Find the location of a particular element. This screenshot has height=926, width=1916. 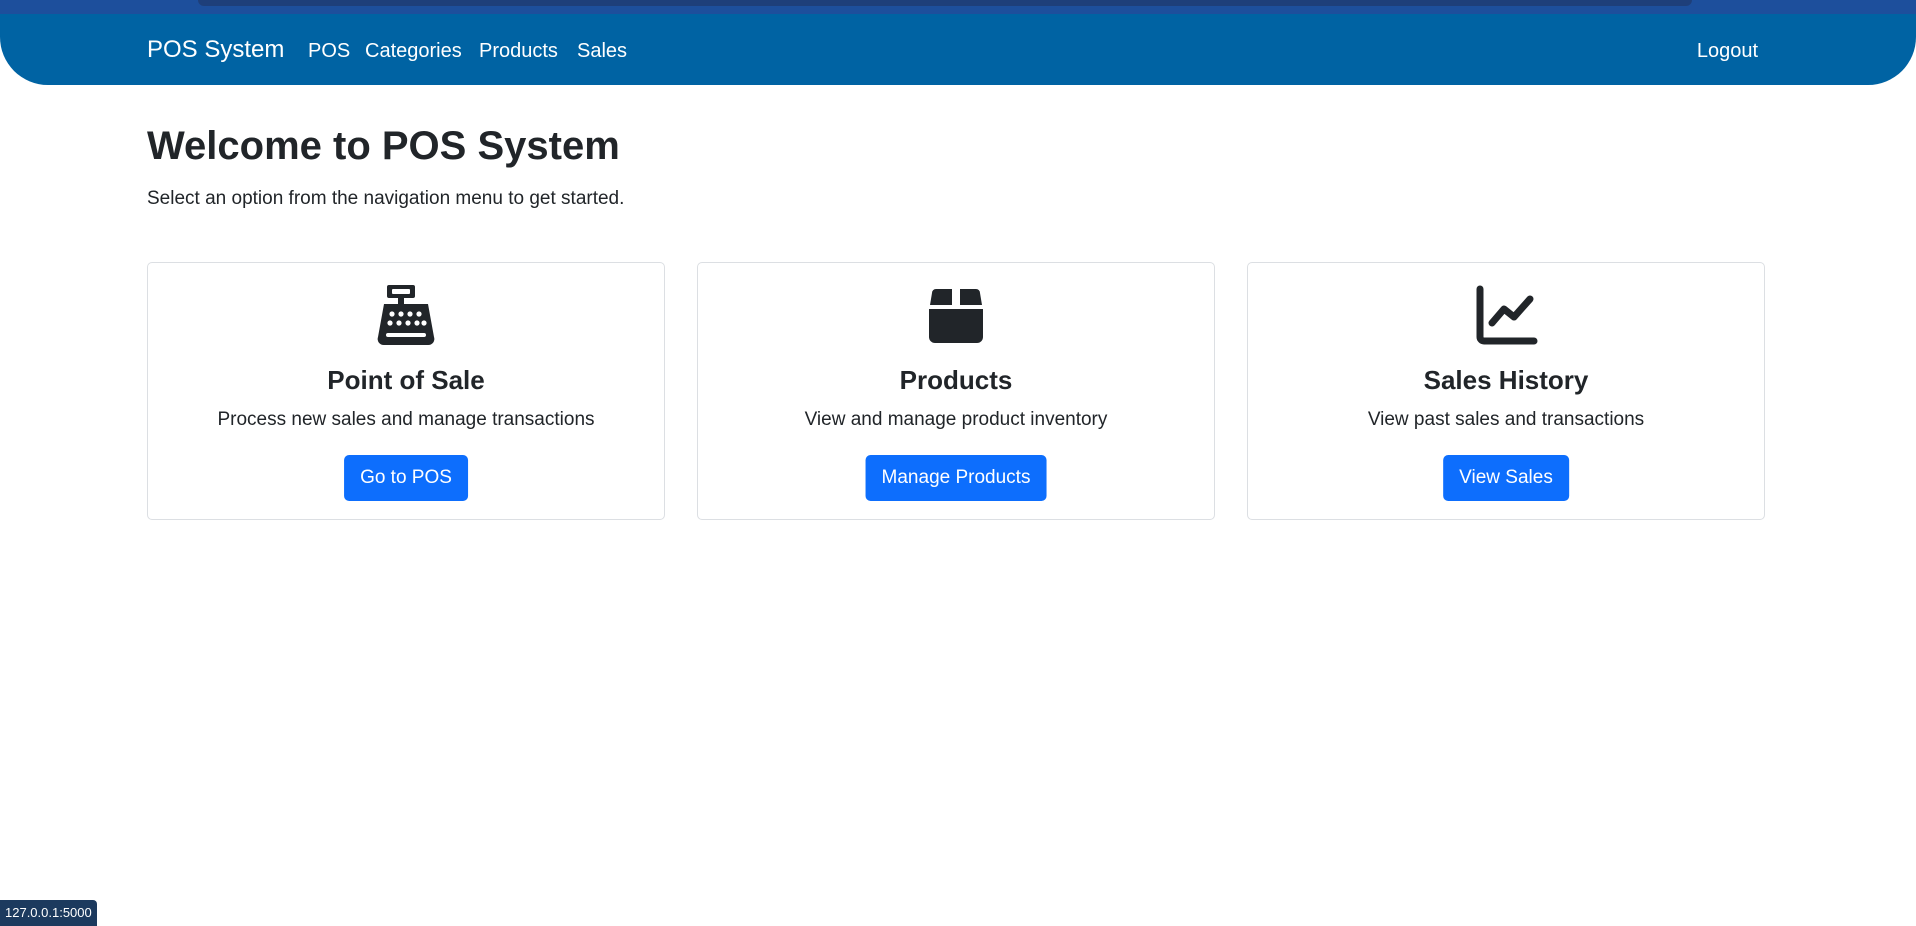

nav-link-pos: POS is located at coordinates (329, 51).